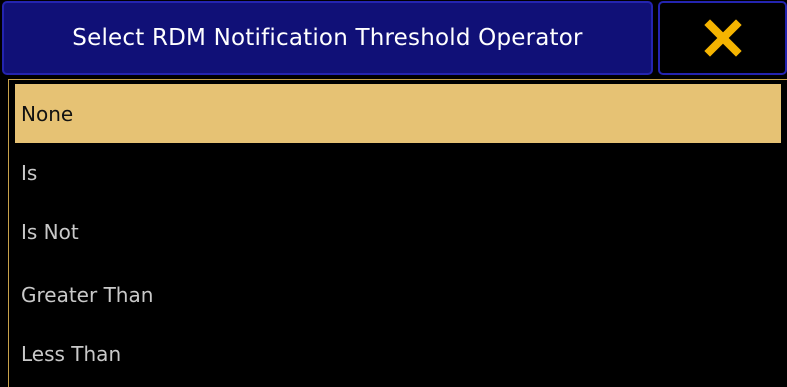  I want to click on list-item-label: Greater Than, so click(87, 294).